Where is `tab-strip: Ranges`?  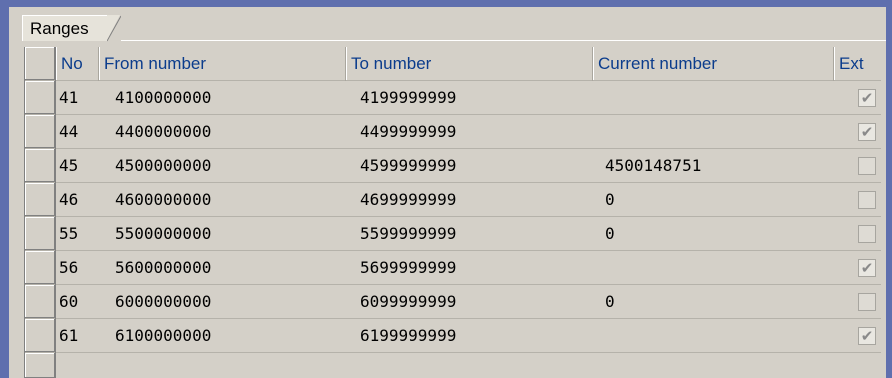 tab-strip: Ranges is located at coordinates (447, 24).